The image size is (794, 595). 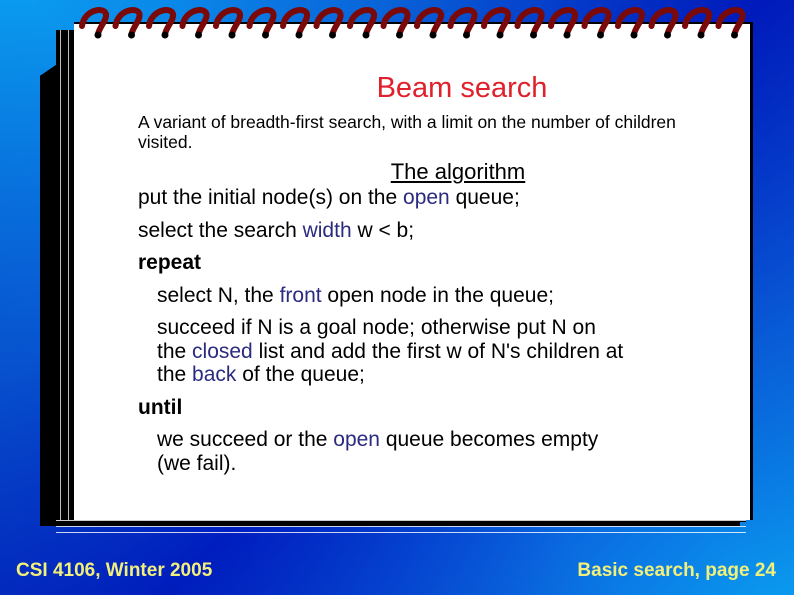 What do you see at coordinates (327, 230) in the screenshot?
I see `keyword-width: width` at bounding box center [327, 230].